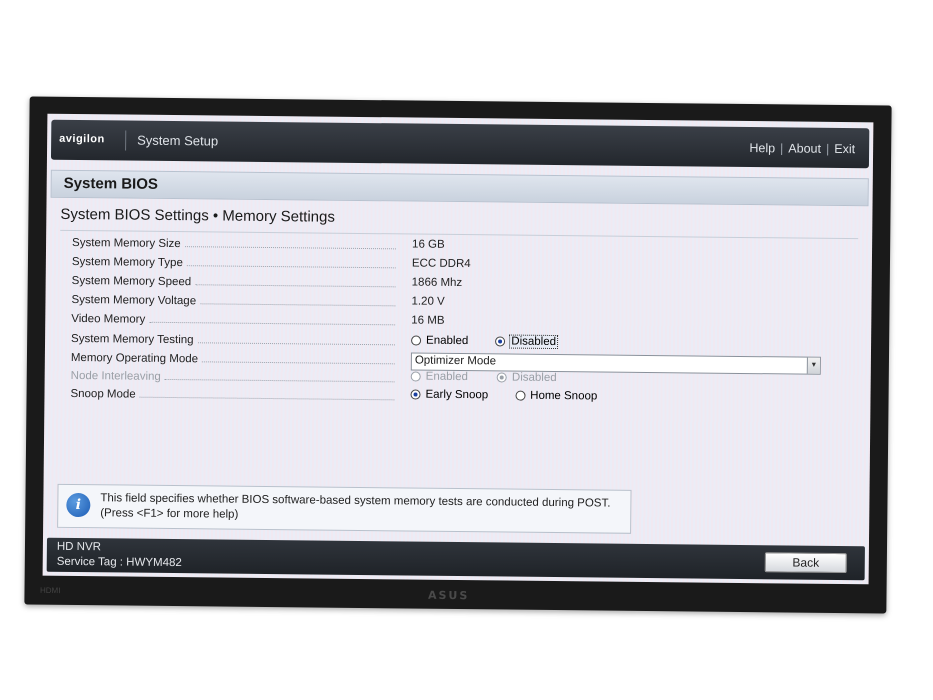 The image size is (933, 700). What do you see at coordinates (428, 244) in the screenshot?
I see `memory-size-value: 16 GB` at bounding box center [428, 244].